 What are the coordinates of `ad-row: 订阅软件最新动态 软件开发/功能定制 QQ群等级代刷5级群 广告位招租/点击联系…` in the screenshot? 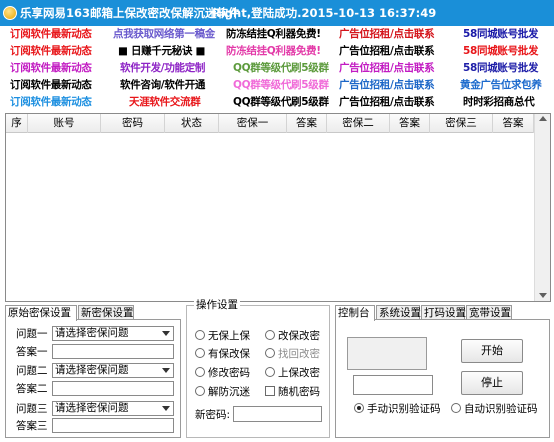 It's located at (277, 68).